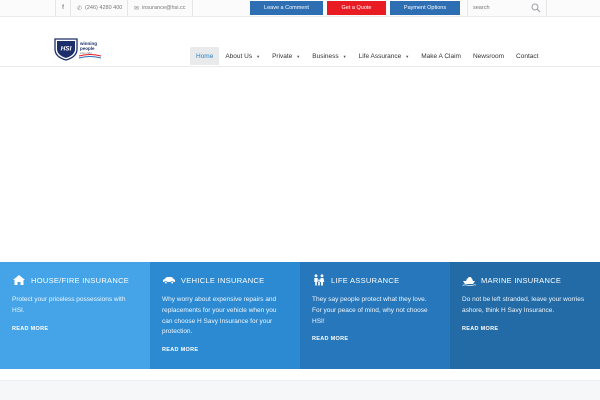 The height and width of the screenshot is (400, 600). I want to click on nav-item-contact: Contact, so click(527, 56).